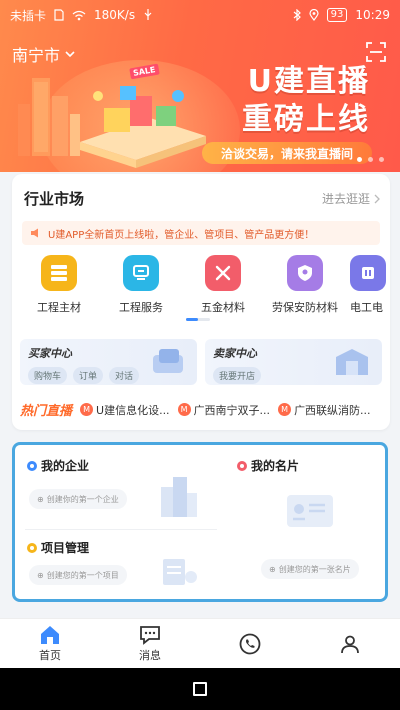 The image size is (400, 710). Describe the element at coordinates (150, 655) in the screenshot. I see `tab-messages-label: 消息` at that location.